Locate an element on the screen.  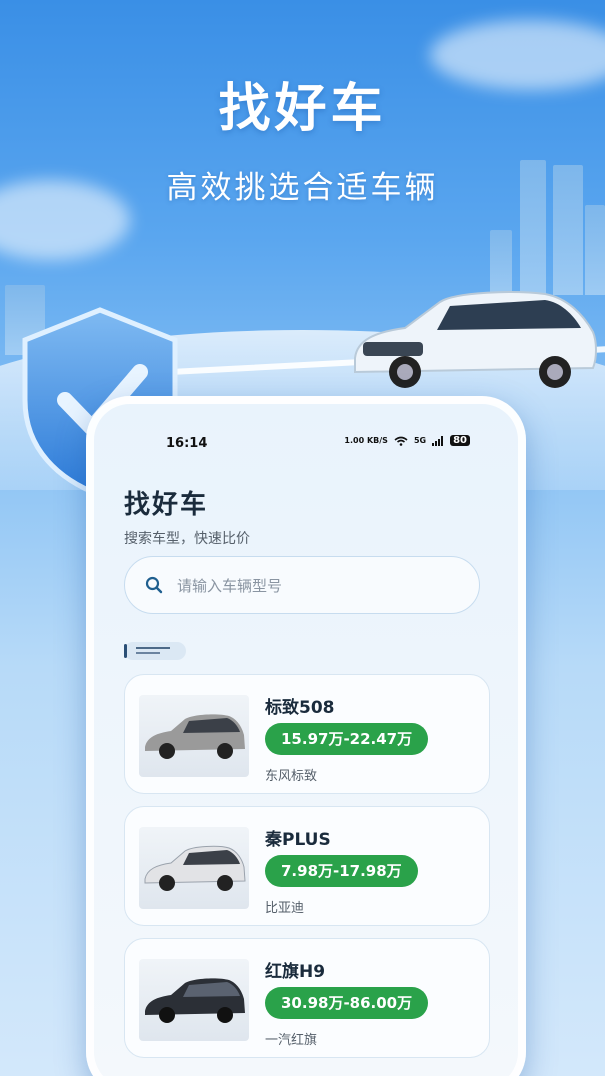
car-card: 标致508 15.97万-22.47万 东风标致 is located at coordinates (307, 734).